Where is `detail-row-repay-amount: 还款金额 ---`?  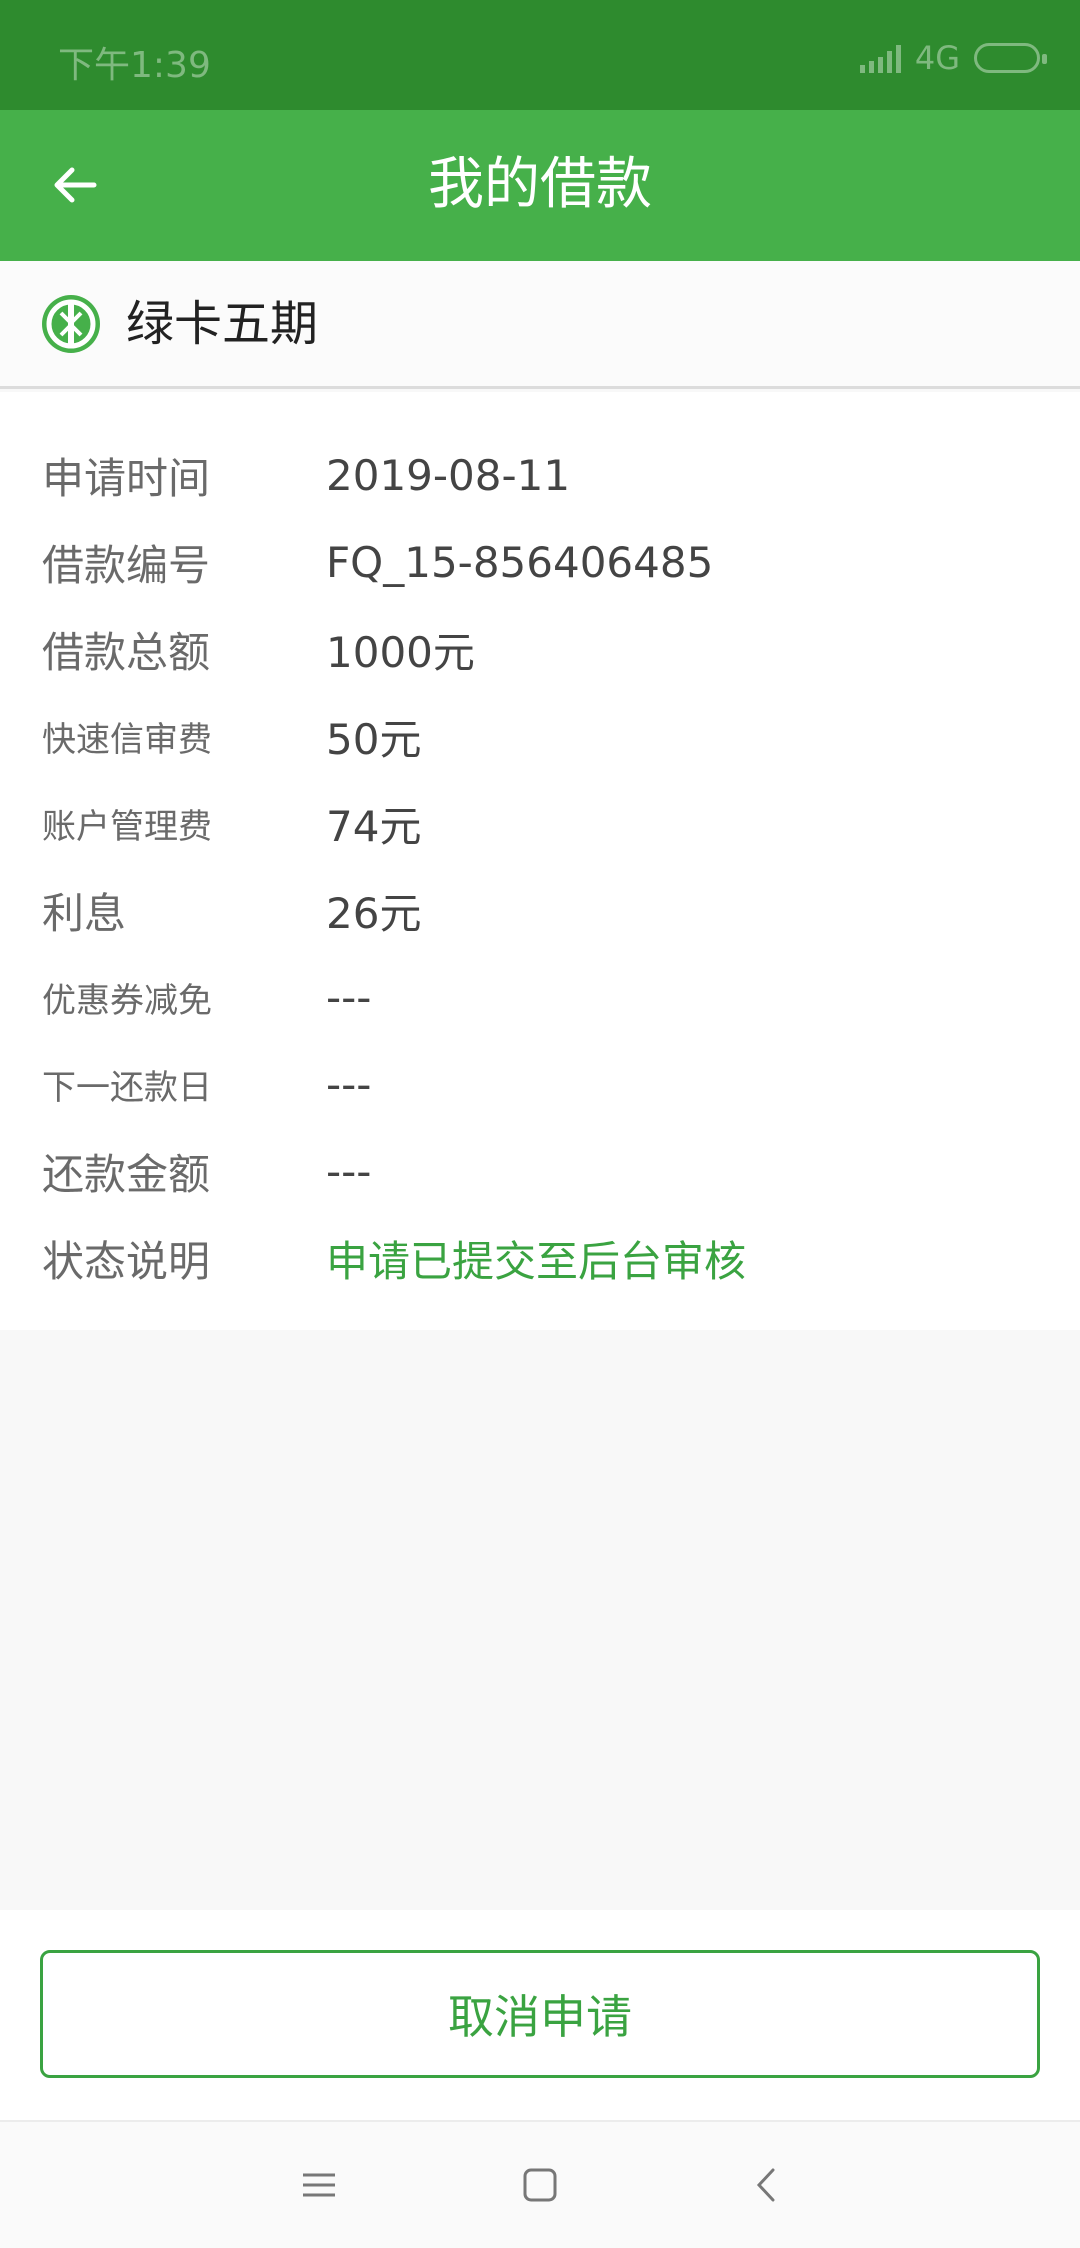 detail-row-repay-amount: 还款金额 --- is located at coordinates (540, 1171).